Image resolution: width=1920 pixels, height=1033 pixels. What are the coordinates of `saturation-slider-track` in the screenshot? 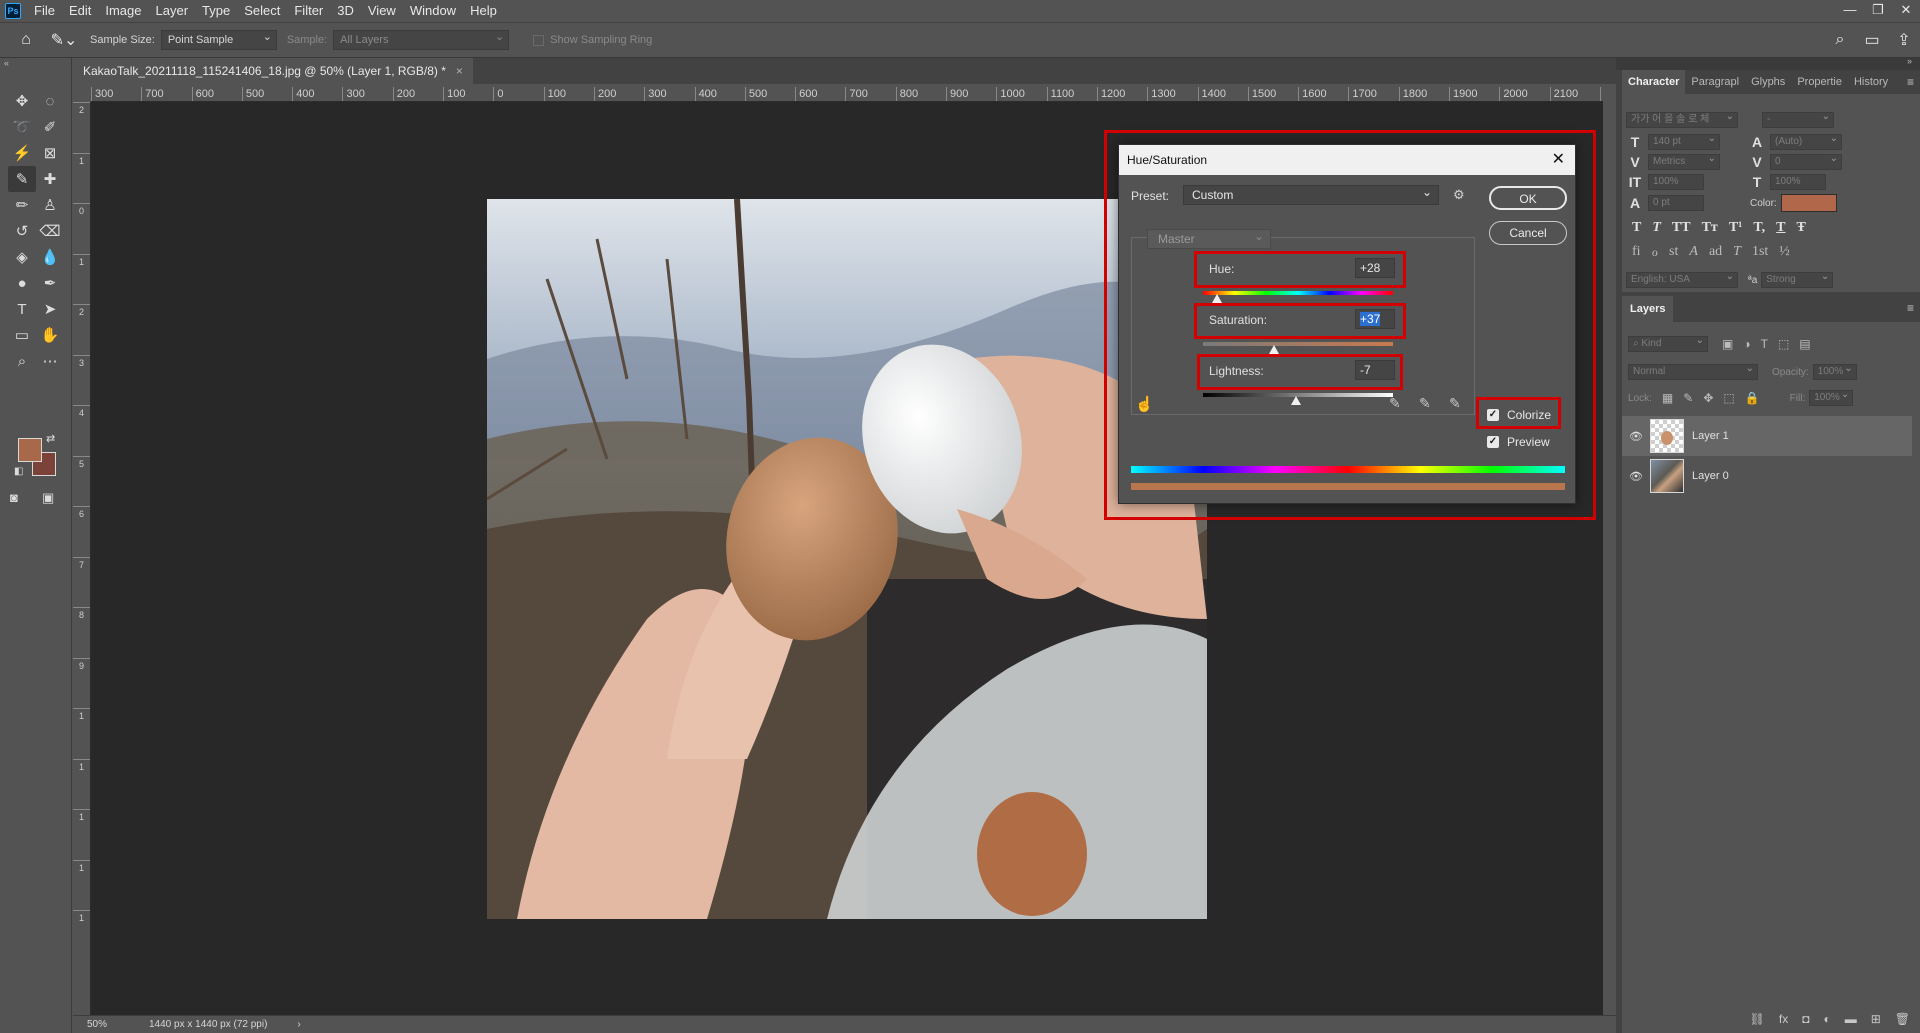 It's located at (1298, 344).